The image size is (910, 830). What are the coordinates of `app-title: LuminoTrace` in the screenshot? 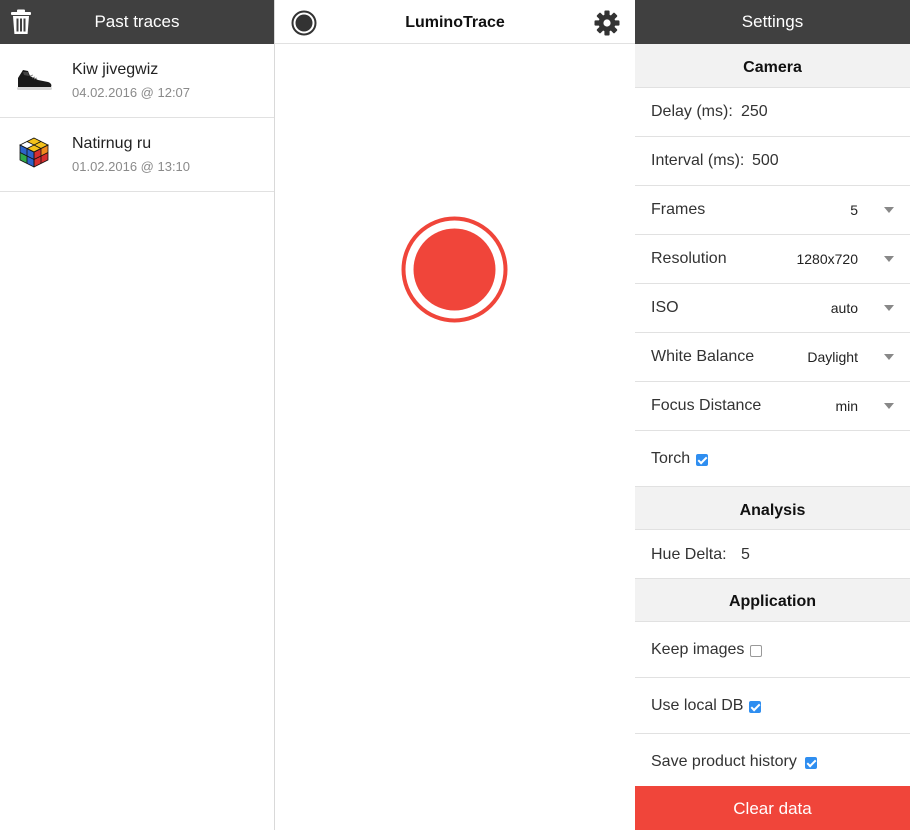 It's located at (455, 22).